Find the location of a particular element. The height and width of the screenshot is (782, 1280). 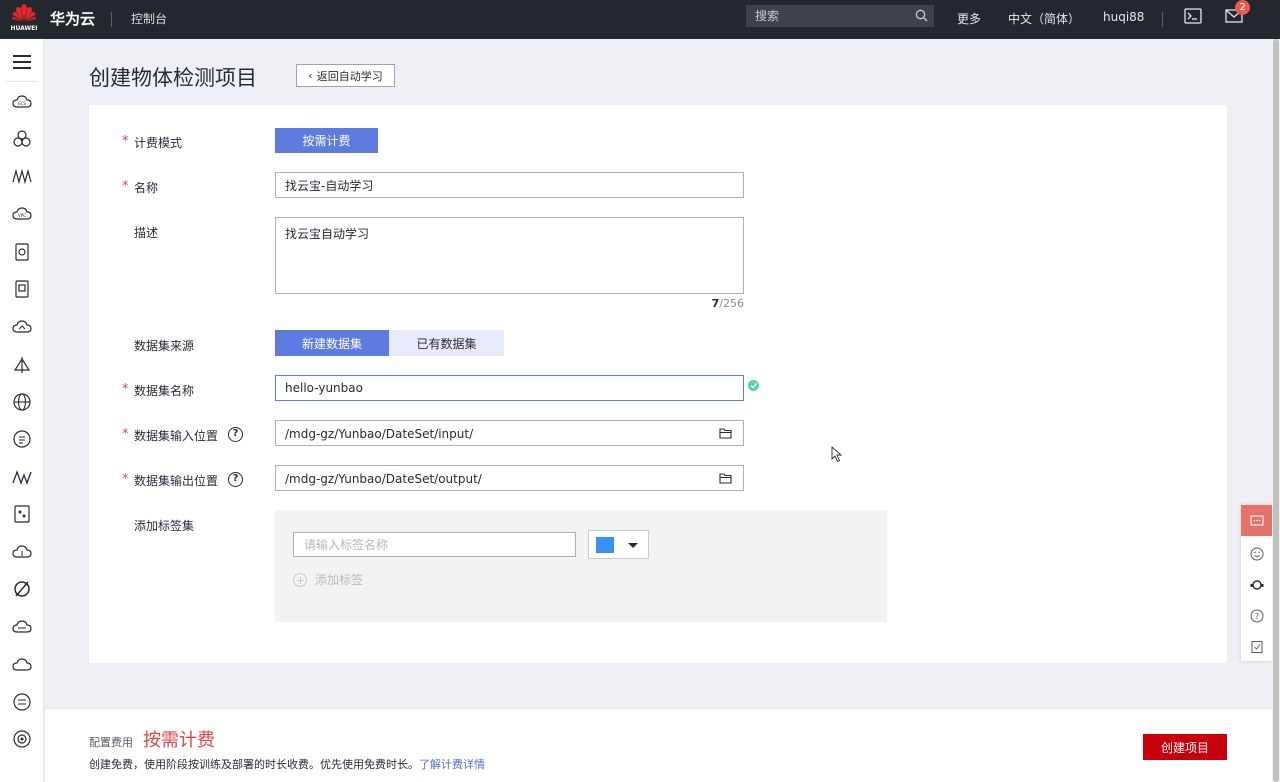

search-box is located at coordinates (840, 16).